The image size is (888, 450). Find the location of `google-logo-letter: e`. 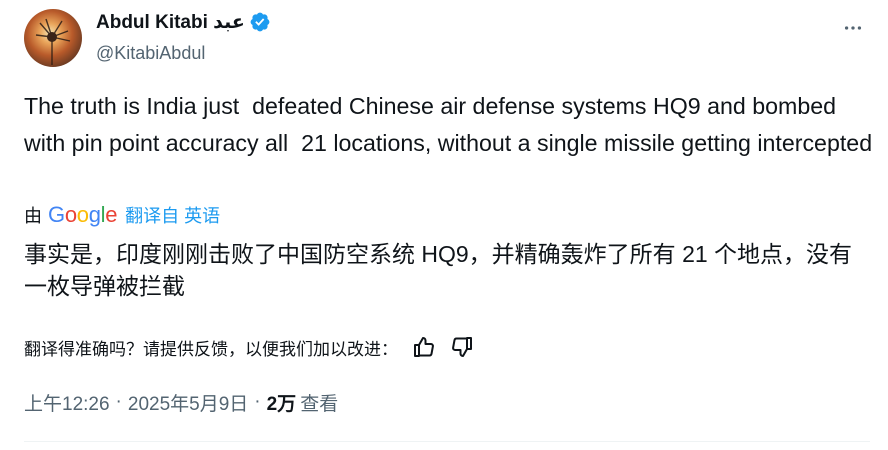

google-logo-letter: e is located at coordinates (111, 214).